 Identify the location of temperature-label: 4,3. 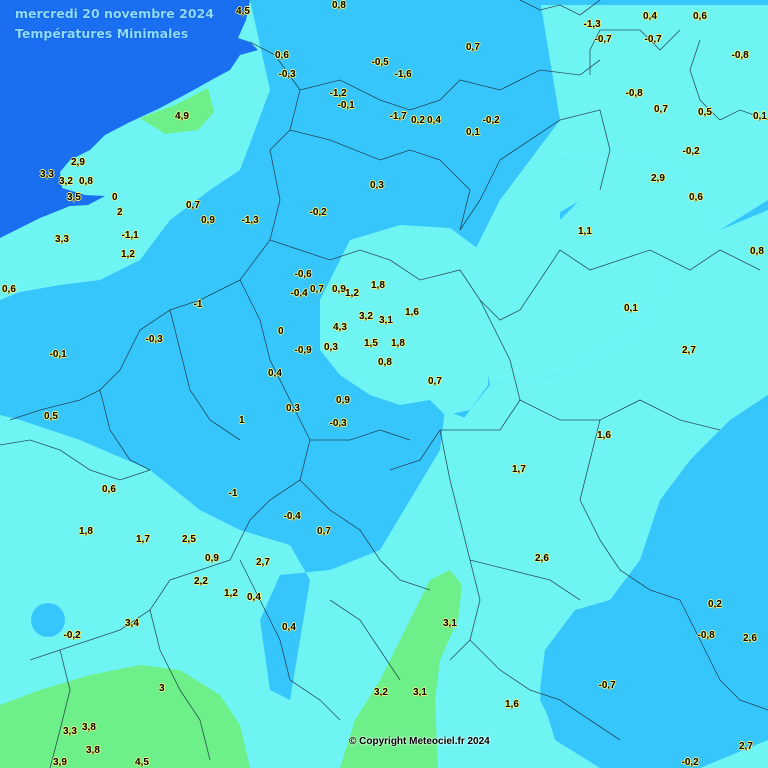
(340, 327).